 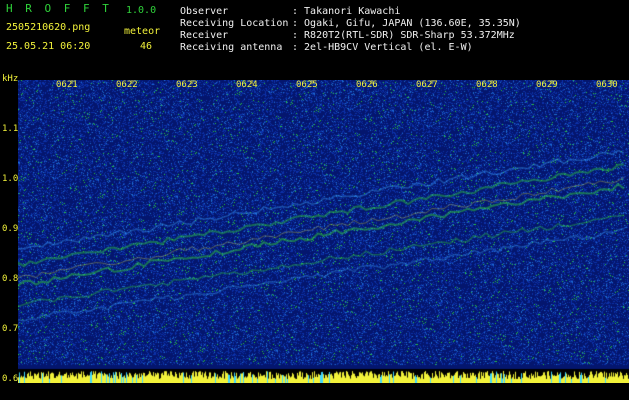 I want to click on x-tick-label: 0623, so click(x=187, y=85).